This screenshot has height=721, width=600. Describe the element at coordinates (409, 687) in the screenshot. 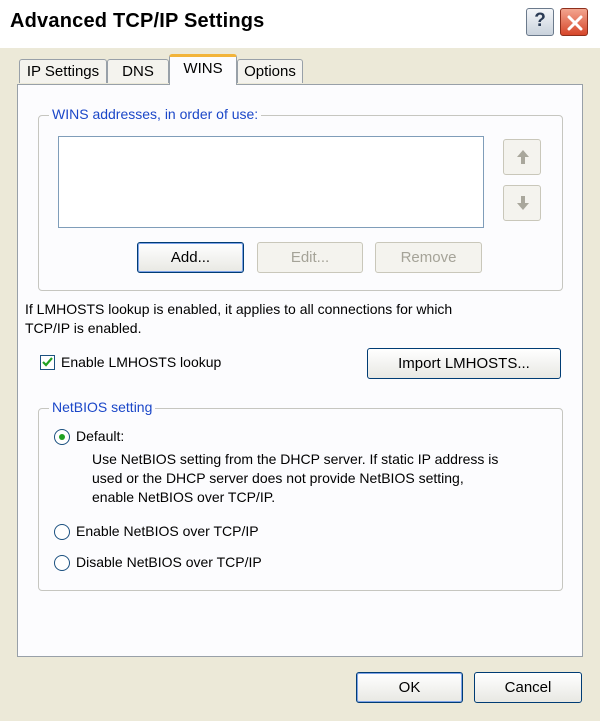

I see `ok-button: OK` at that location.